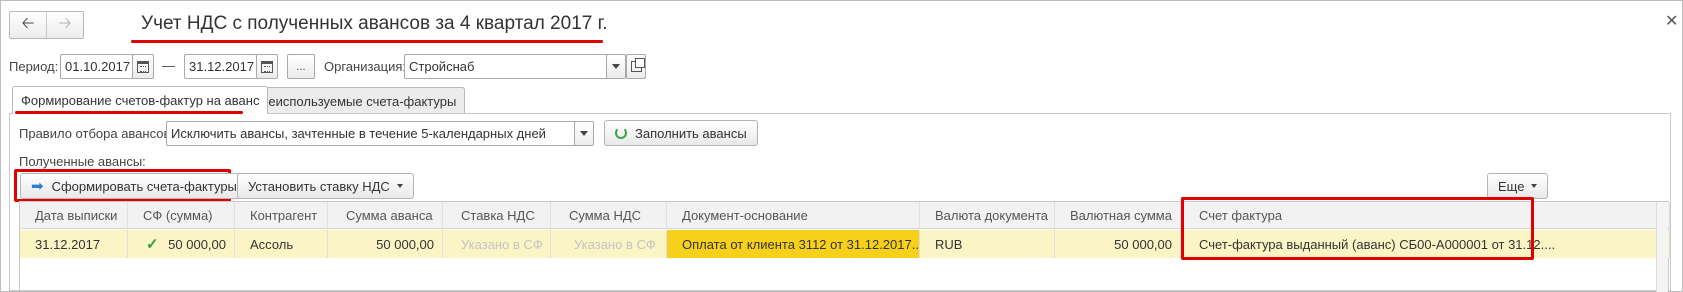 The height and width of the screenshot is (292, 1683). What do you see at coordinates (96, 66) in the screenshot?
I see `date-from-field: 01.10.2017` at bounding box center [96, 66].